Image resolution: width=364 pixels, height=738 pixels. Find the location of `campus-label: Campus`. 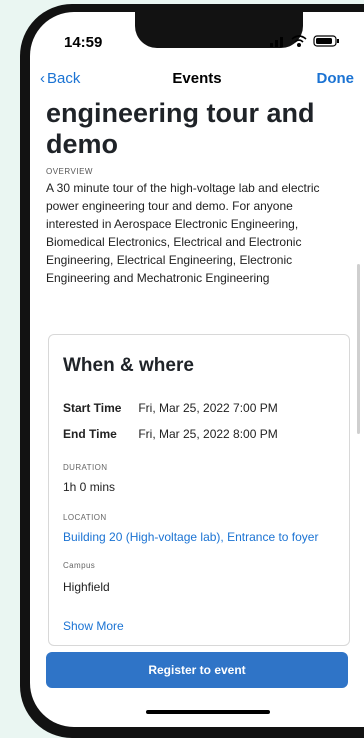

campus-label: Campus is located at coordinates (79, 565).